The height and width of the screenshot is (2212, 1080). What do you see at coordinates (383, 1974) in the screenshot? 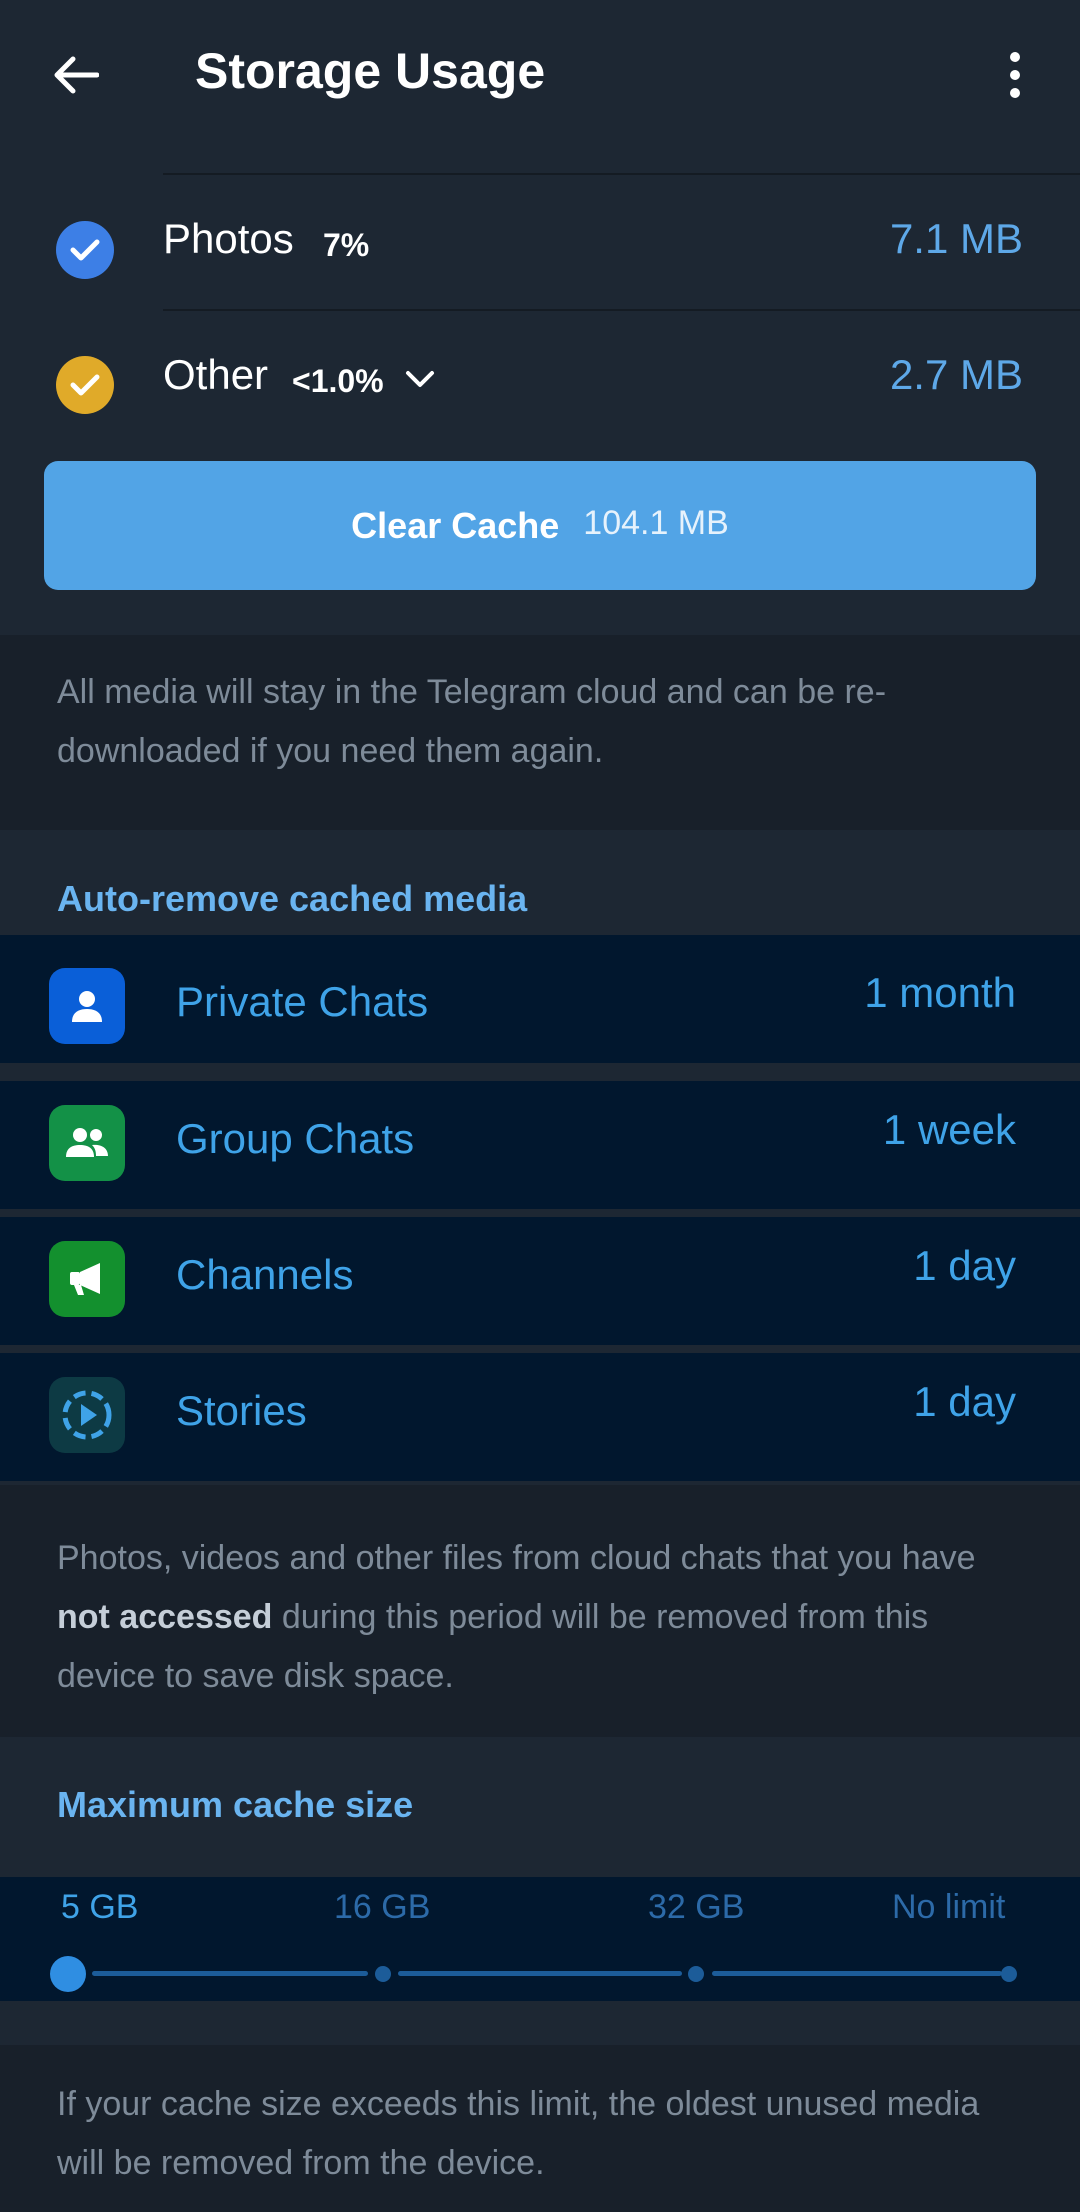
I see `slider-stop-16gb` at bounding box center [383, 1974].